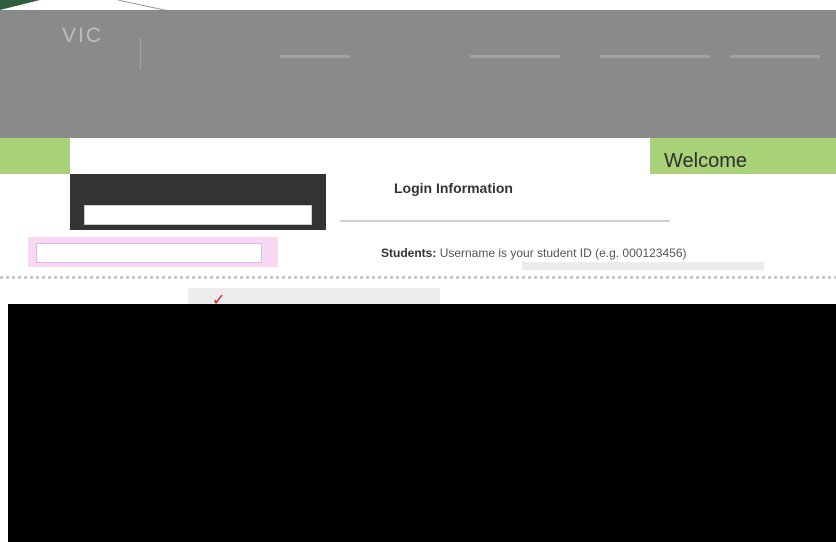 The width and height of the screenshot is (836, 542). What do you see at coordinates (360, 156) in the screenshot?
I see `content-band` at bounding box center [360, 156].